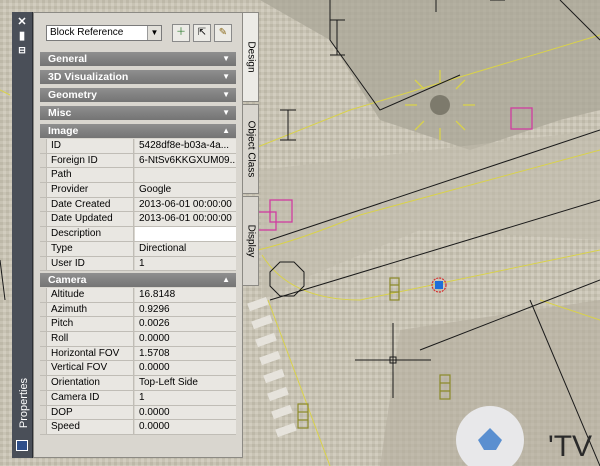 The height and width of the screenshot is (466, 600). What do you see at coordinates (185, 383) in the screenshot?
I see `property-value: Top-Left Side` at bounding box center [185, 383].